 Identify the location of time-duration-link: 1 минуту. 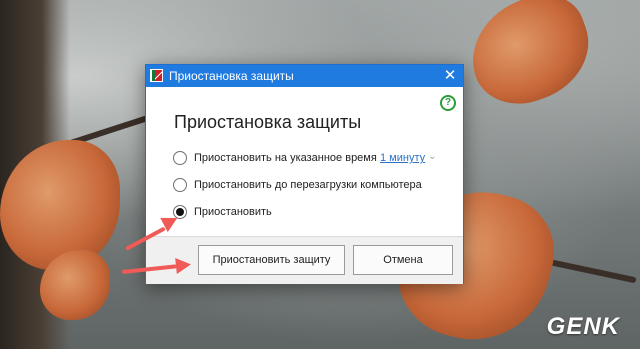
(402, 158).